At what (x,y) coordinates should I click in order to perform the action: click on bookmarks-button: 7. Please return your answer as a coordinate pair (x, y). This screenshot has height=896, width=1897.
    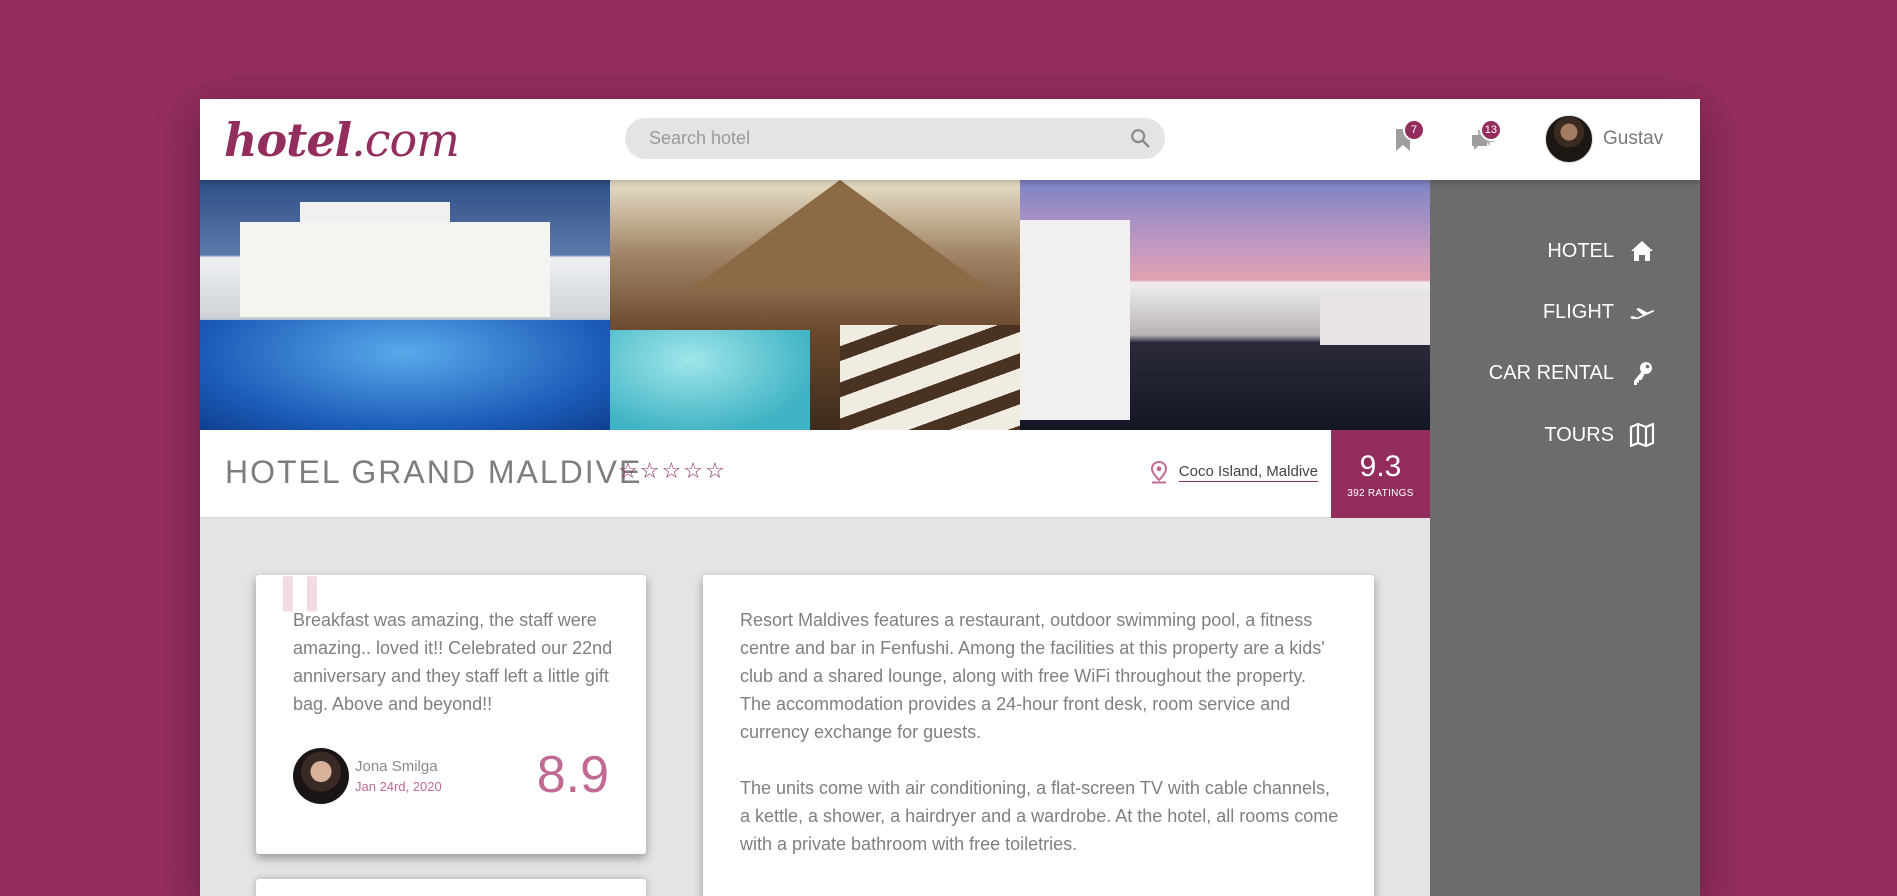
    Looking at the image, I should click on (1405, 139).